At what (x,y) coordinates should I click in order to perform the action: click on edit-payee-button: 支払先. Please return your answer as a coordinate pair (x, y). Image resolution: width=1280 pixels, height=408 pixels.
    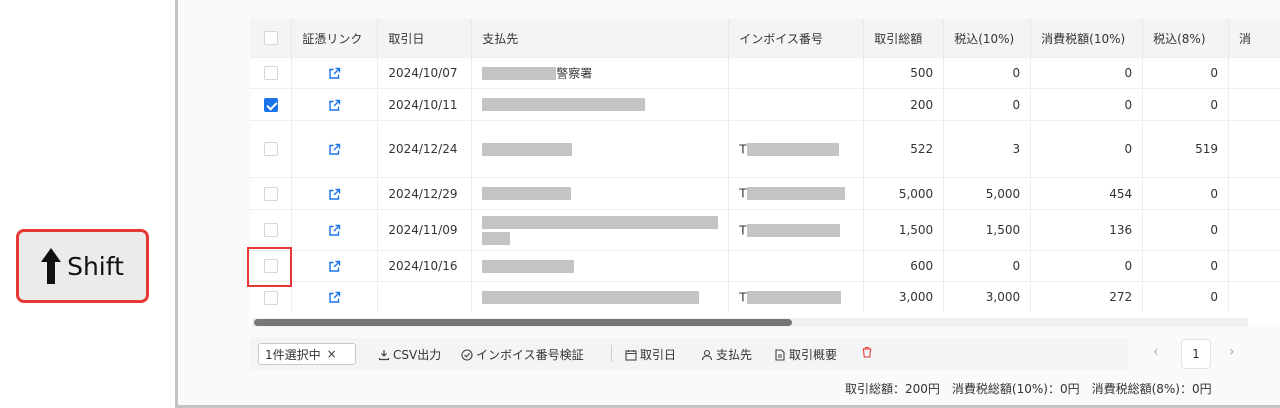
    Looking at the image, I should click on (726, 354).